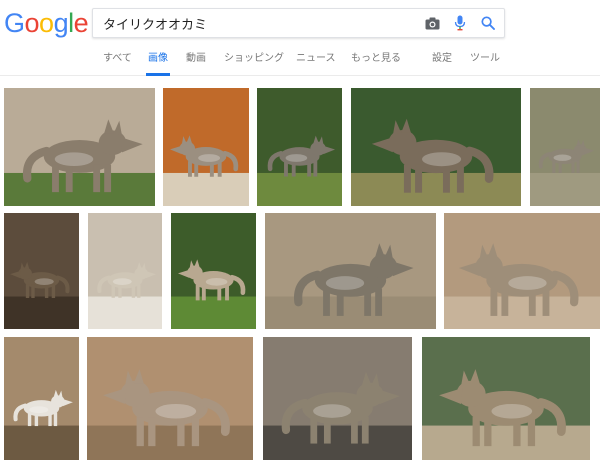 The width and height of the screenshot is (600, 460). Describe the element at coordinates (432, 23) in the screenshot. I see `camera-icon` at that location.